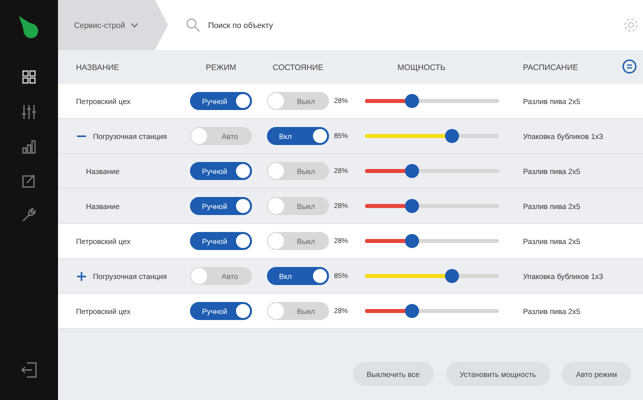 The height and width of the screenshot is (400, 643). Describe the element at coordinates (29, 215) in the screenshot. I see `wrench-icon` at that location.